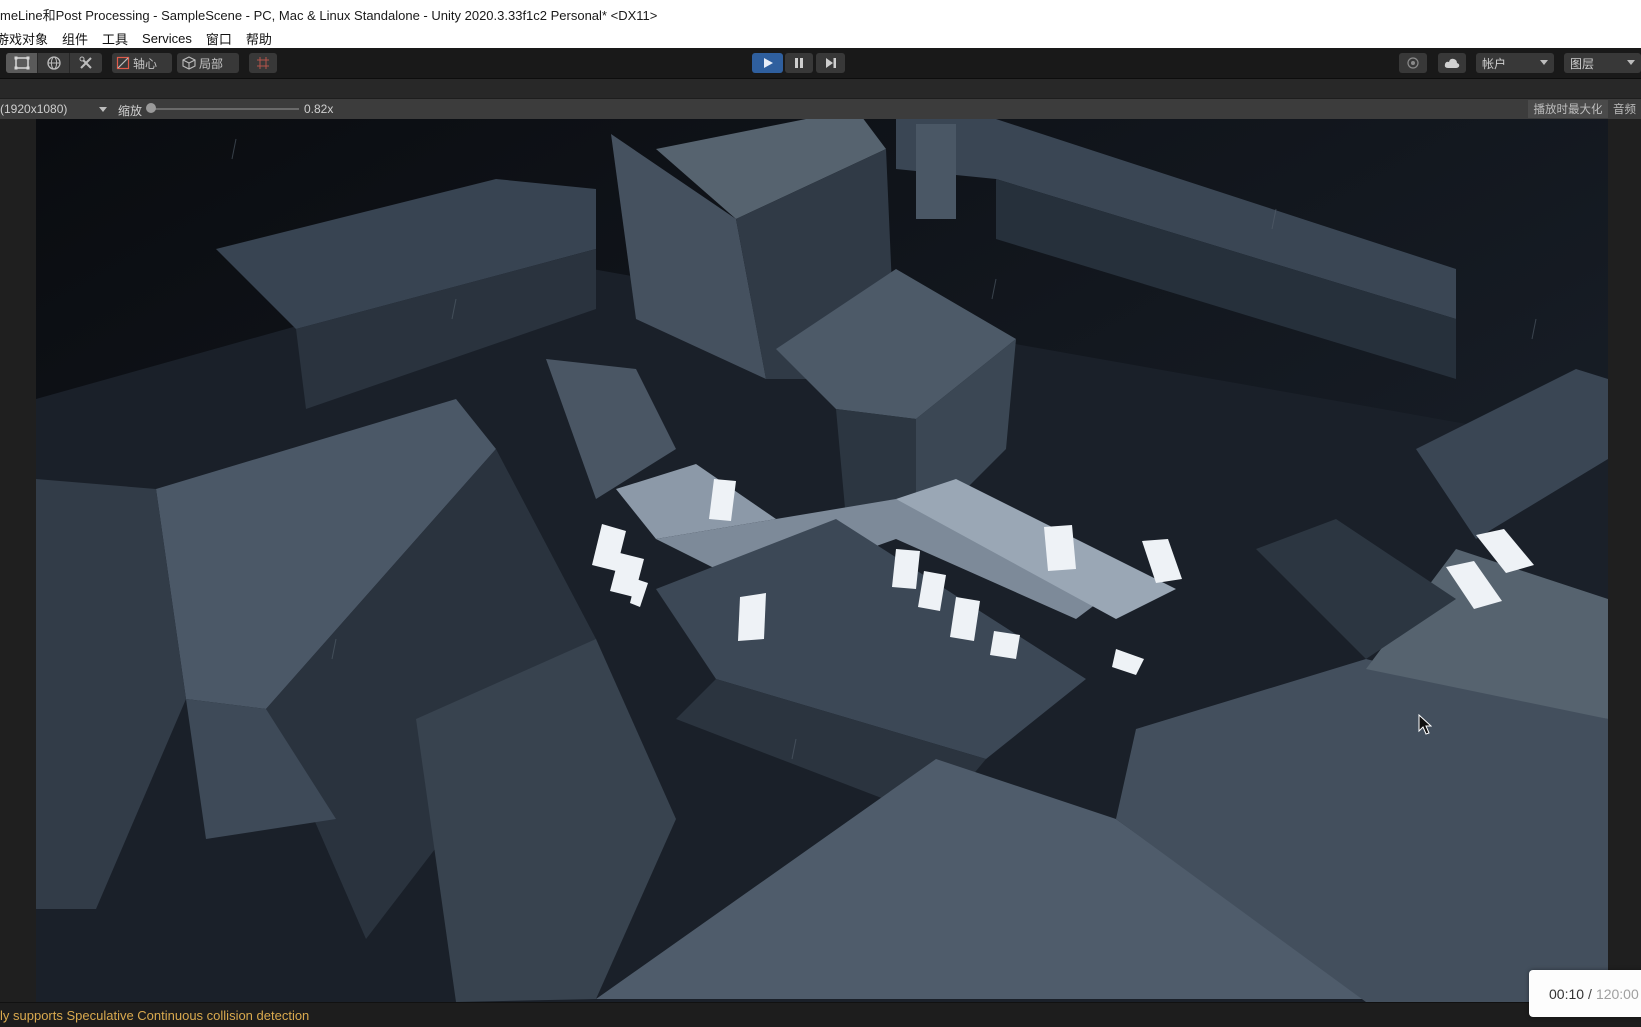 The image size is (1641, 1027). I want to click on wrench-icon, so click(85, 62).